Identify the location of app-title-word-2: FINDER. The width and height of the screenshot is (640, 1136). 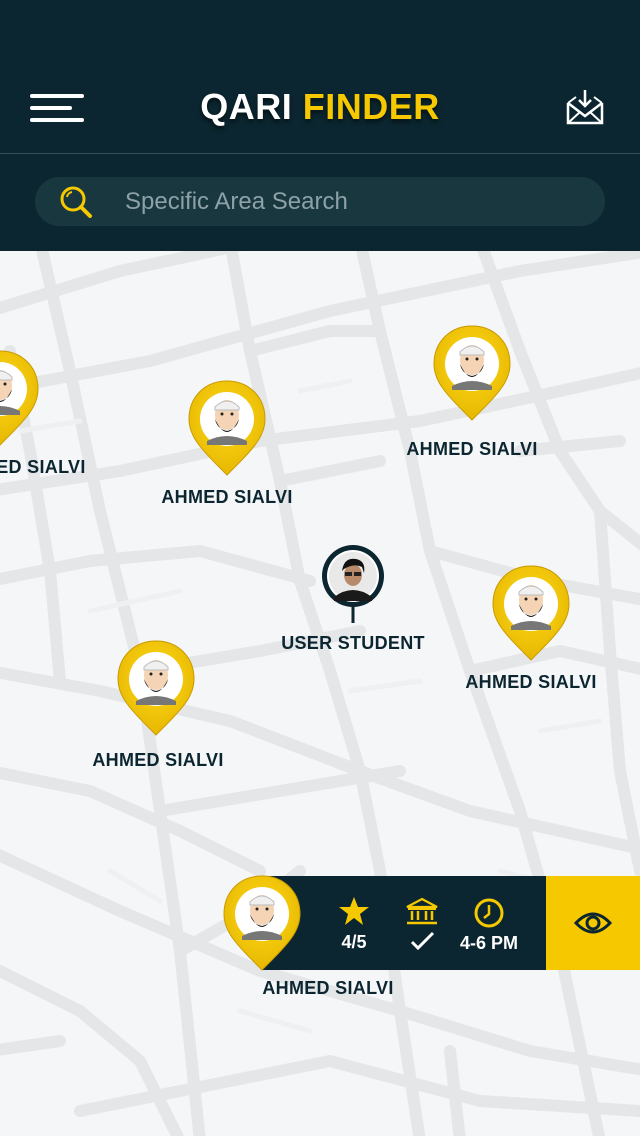
(371, 106).